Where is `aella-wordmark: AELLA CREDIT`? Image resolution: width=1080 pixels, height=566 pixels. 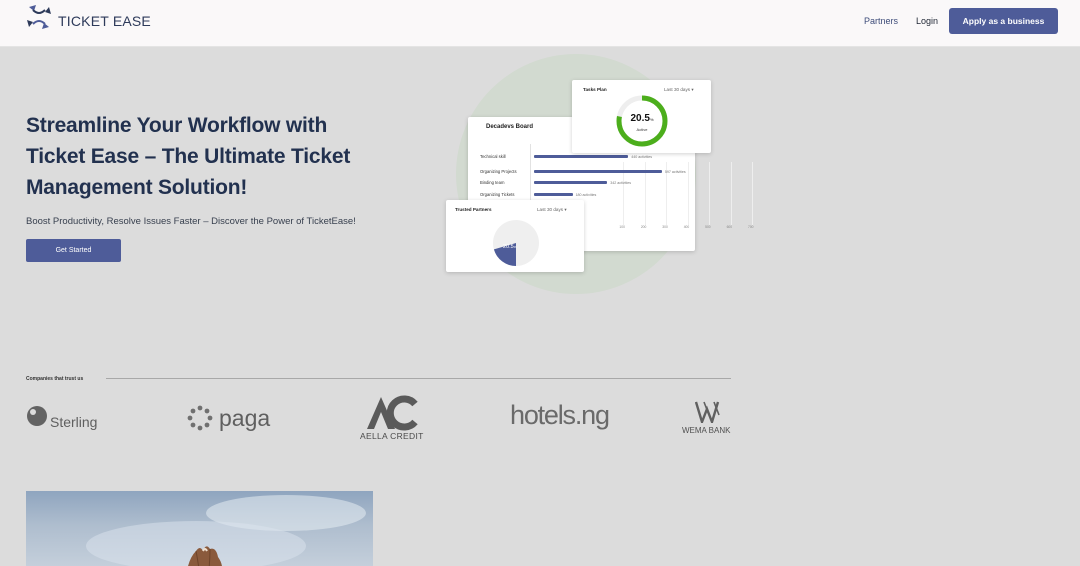
aella-wordmark: AELLA CREDIT is located at coordinates (392, 436).